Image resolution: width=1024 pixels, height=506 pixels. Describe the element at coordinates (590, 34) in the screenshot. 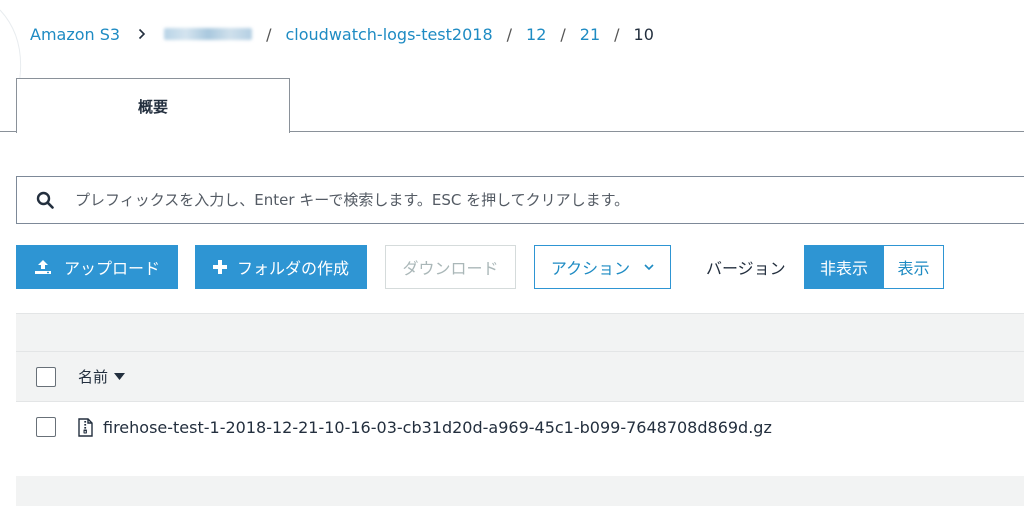

I see `breadcrumb-path-21-link: 21` at that location.